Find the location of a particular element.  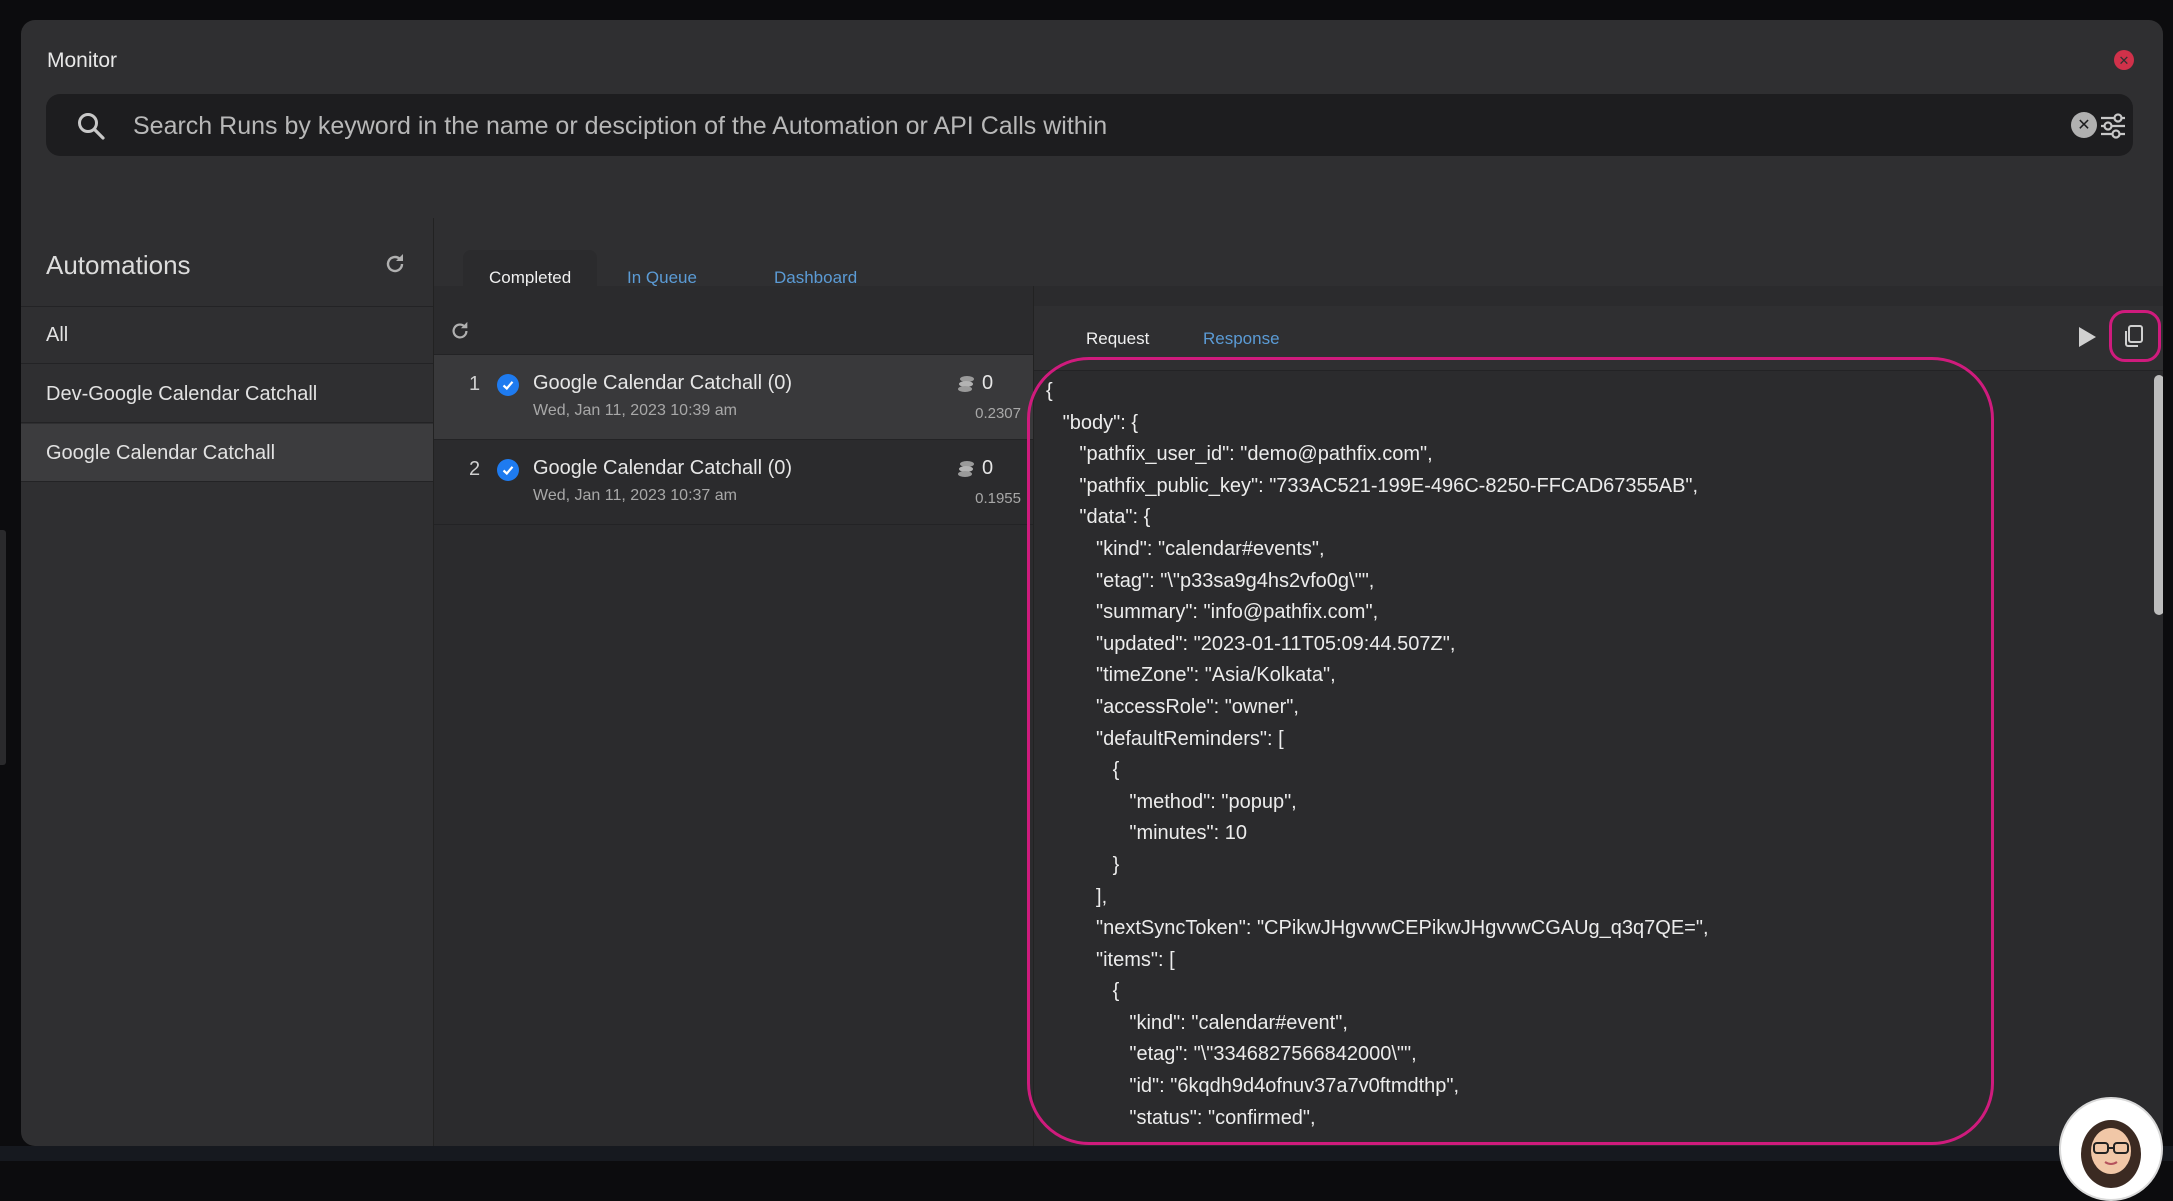

json-line: "pathfix_user_id": "demo@pathfix.com", is located at coordinates (1239, 454).